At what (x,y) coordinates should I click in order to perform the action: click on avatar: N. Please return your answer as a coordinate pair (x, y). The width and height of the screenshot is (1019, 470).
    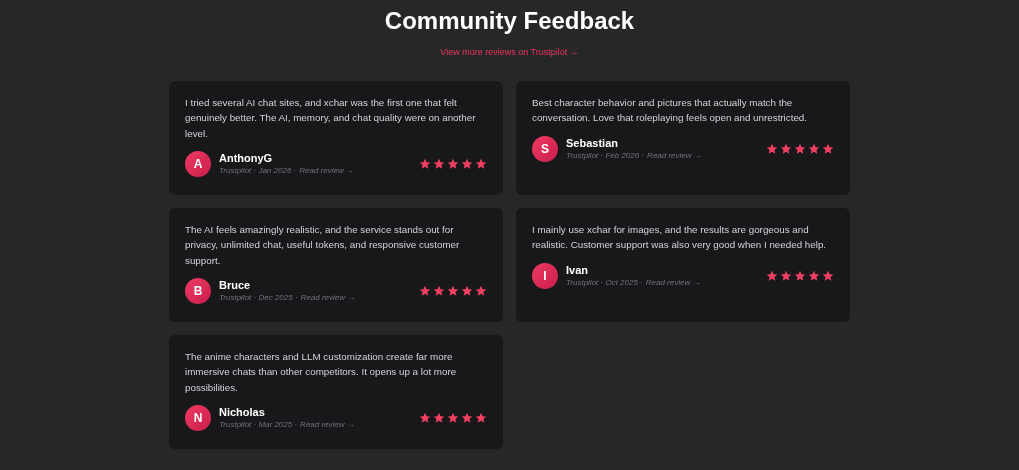
    Looking at the image, I should click on (198, 417).